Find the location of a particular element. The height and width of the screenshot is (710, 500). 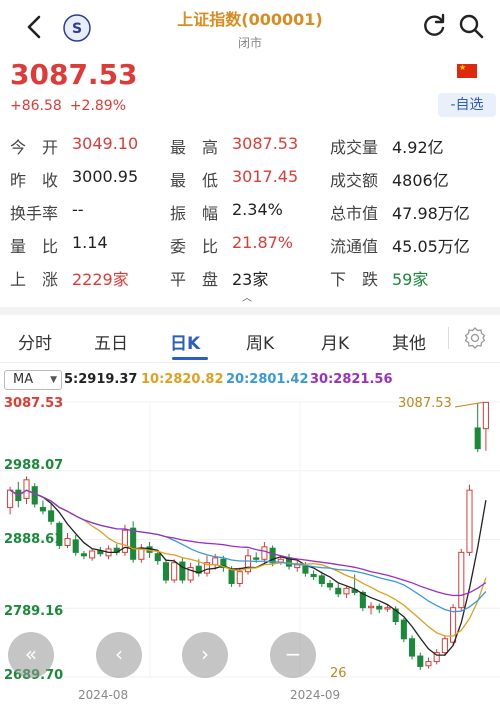

price-change: +86.58 +2.89% is located at coordinates (72, 106).